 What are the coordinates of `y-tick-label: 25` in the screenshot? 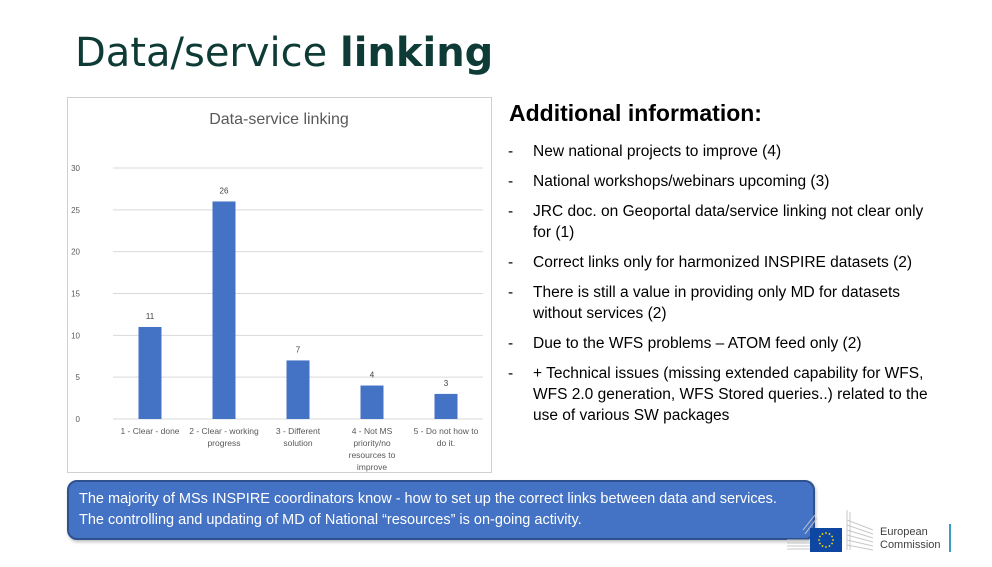 It's located at (75, 210).